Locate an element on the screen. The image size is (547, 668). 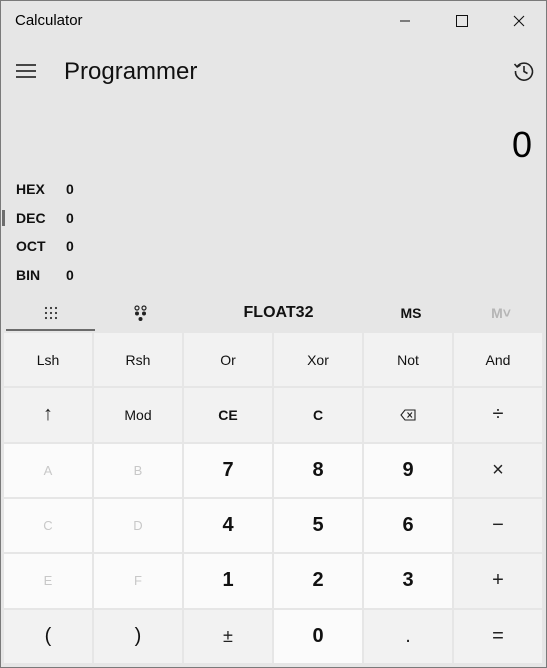
radix-oct: OCT 0 is located at coordinates (61, 247).